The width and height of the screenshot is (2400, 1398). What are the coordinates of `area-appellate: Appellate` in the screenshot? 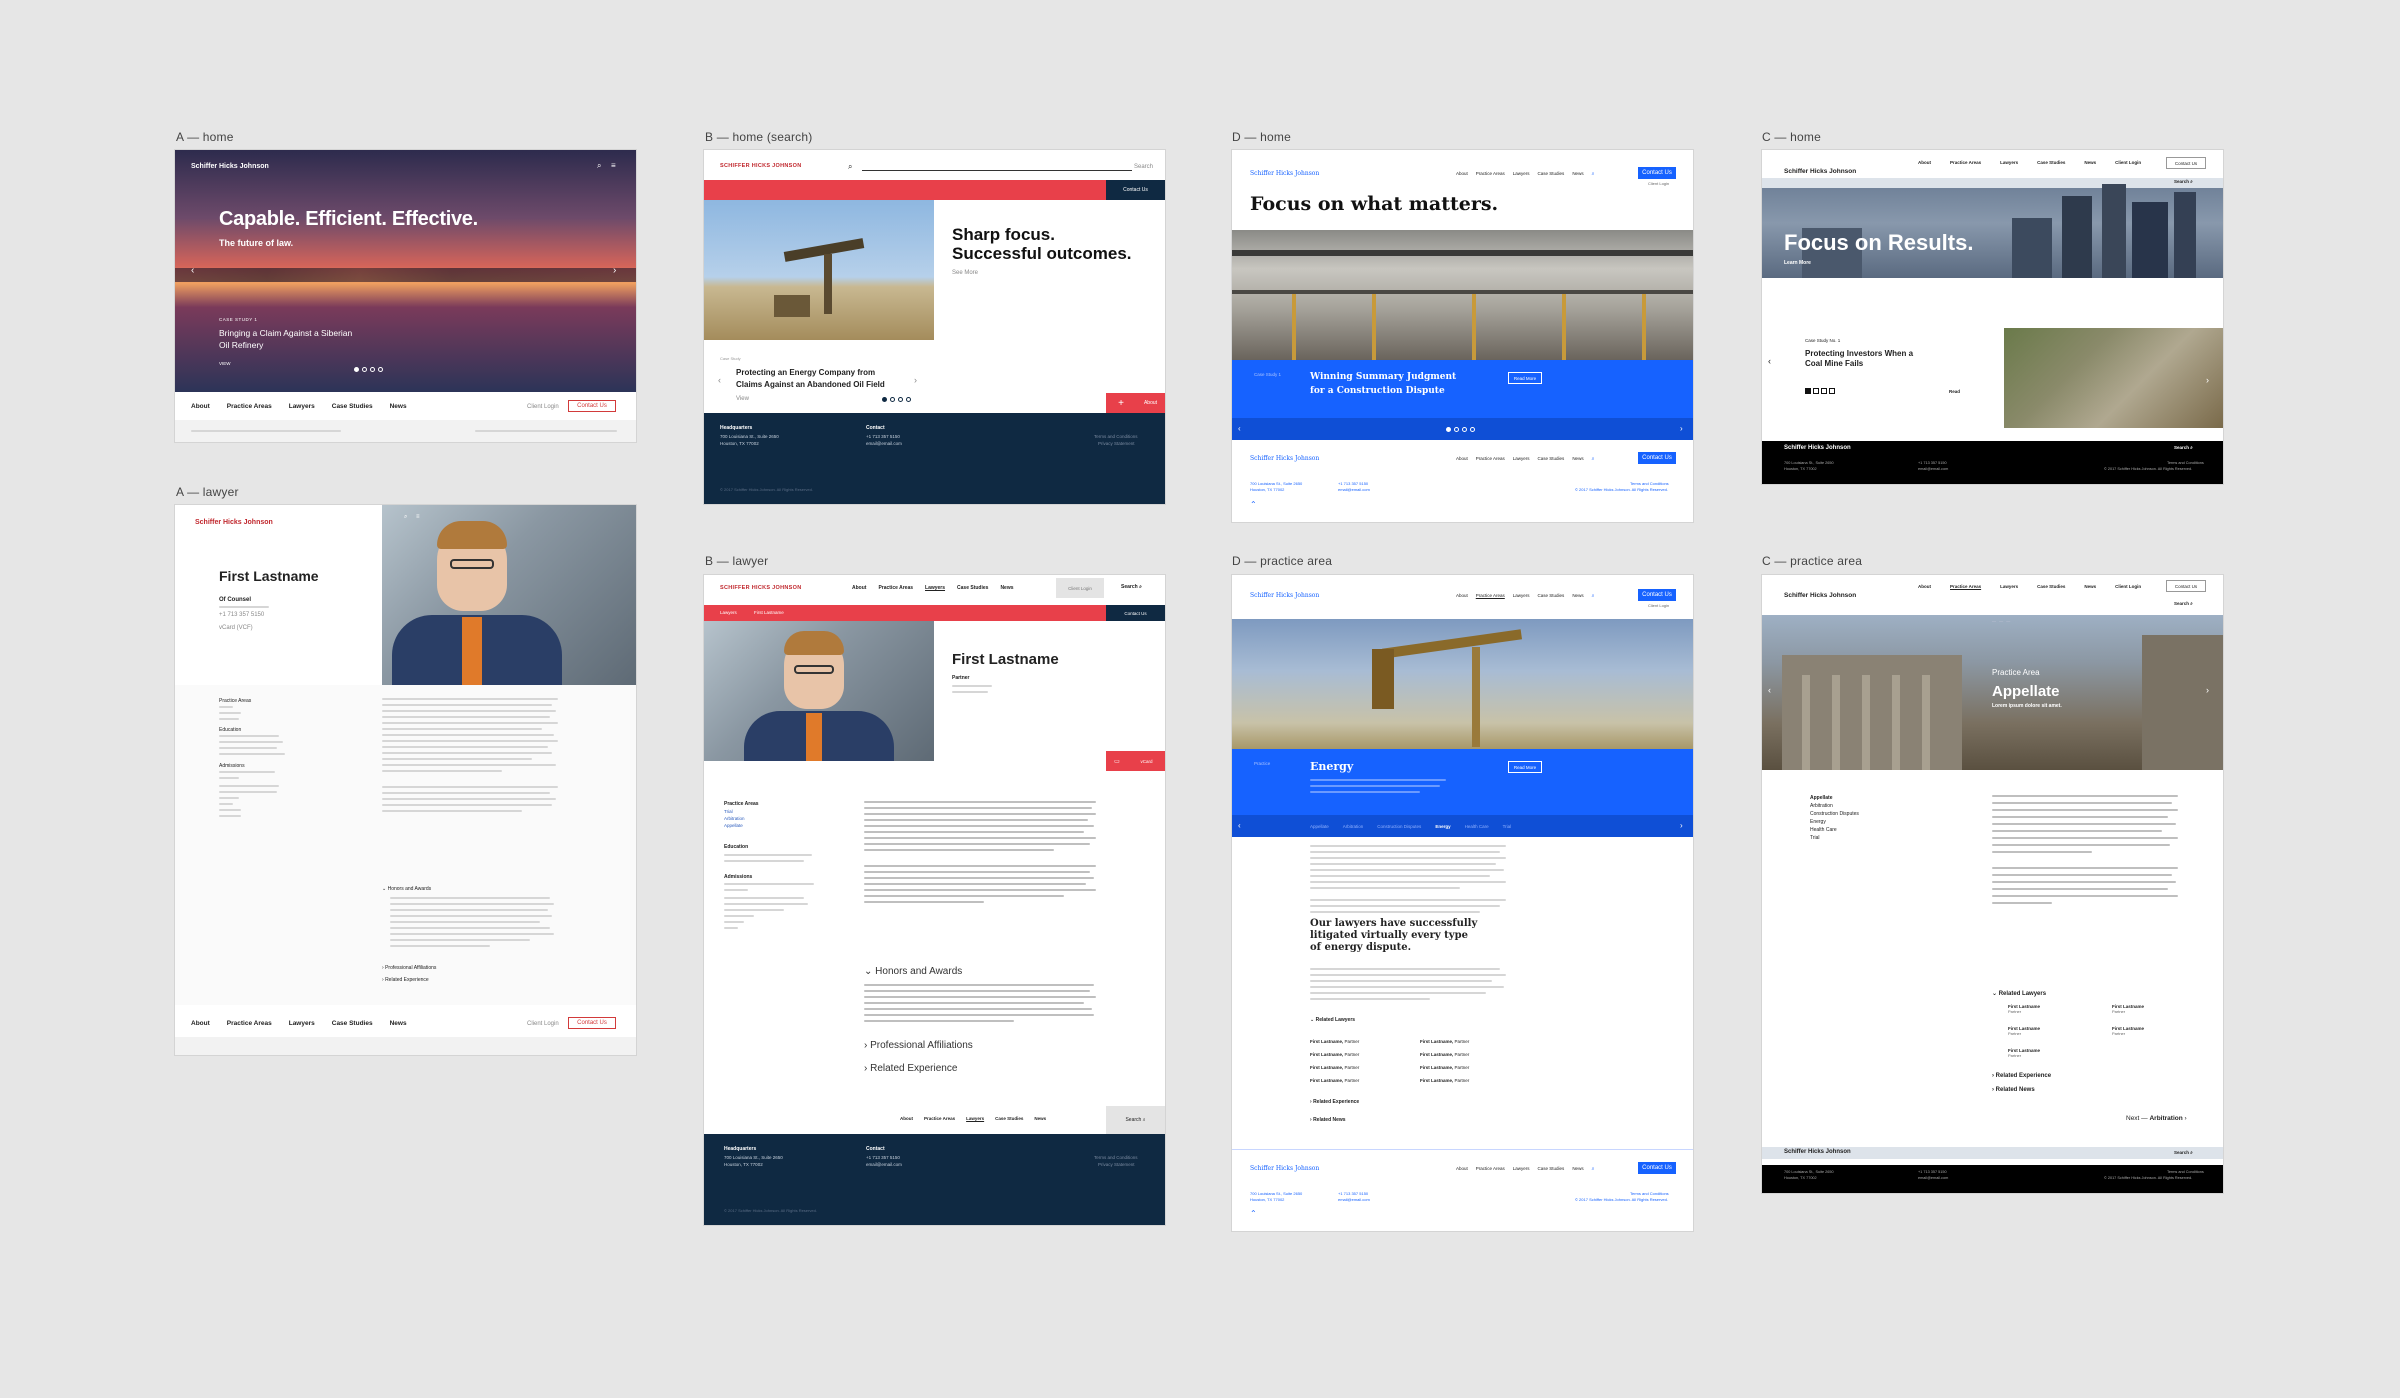 It's located at (1821, 798).